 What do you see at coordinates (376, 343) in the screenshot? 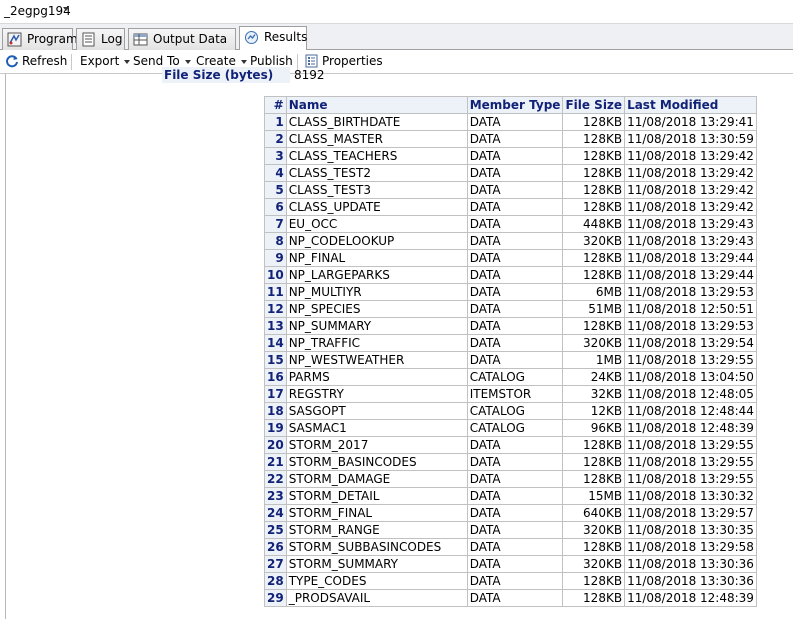
I see `member-name-cell: NP_TRAFFIC` at bounding box center [376, 343].